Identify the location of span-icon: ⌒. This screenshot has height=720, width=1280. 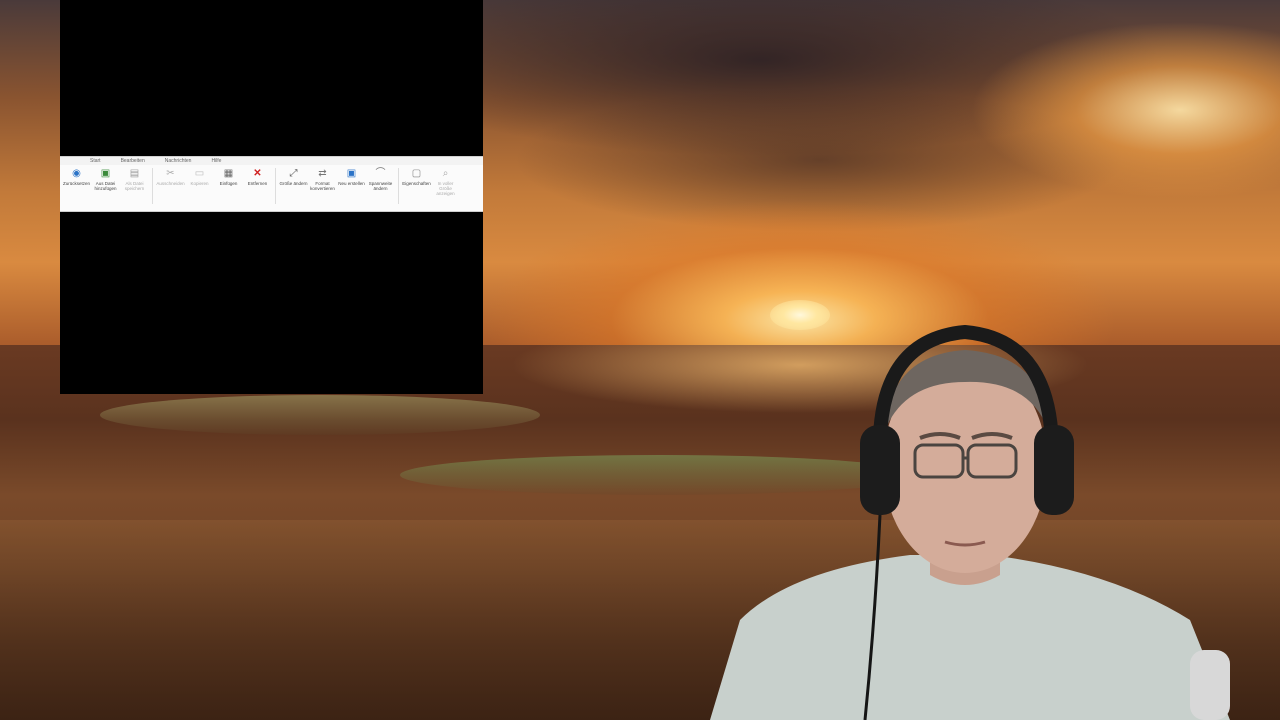
(380, 173).